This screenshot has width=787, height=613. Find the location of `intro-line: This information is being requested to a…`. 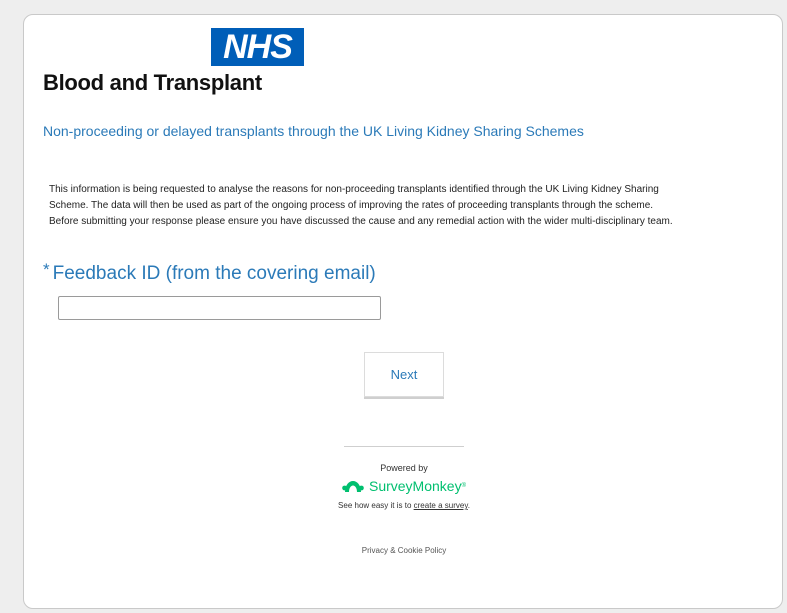

intro-line: This information is being requested to a… is located at coordinates (354, 189).